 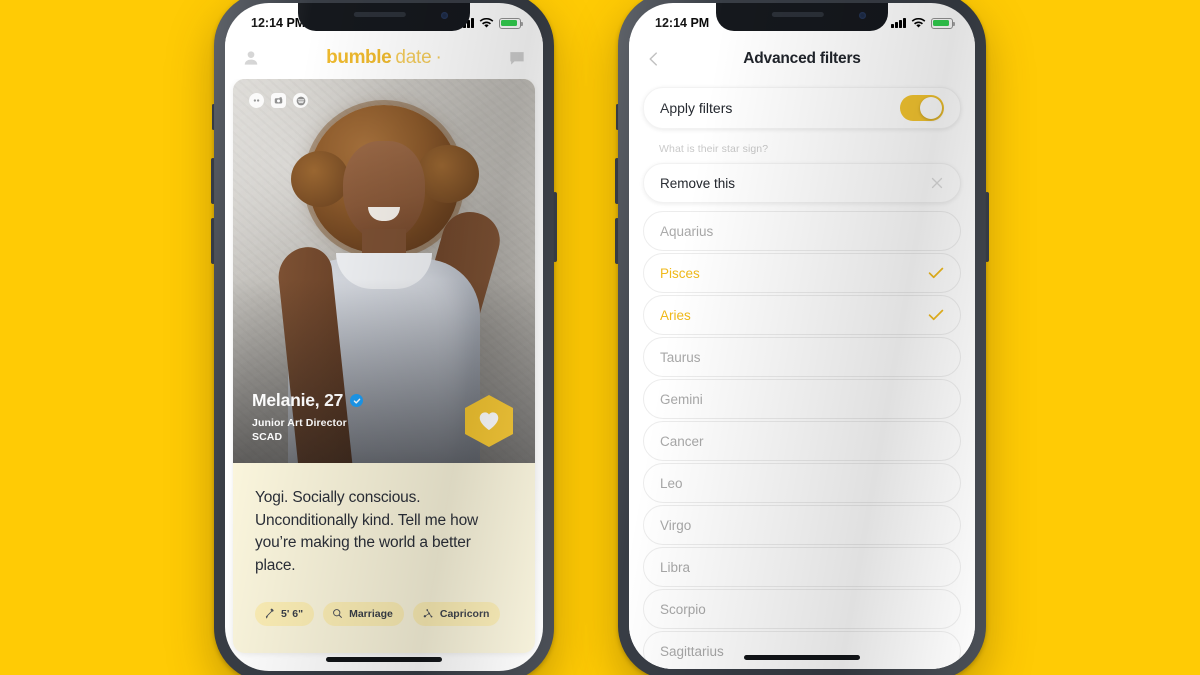 I want to click on status-time: 12:14 PM, so click(x=278, y=23).